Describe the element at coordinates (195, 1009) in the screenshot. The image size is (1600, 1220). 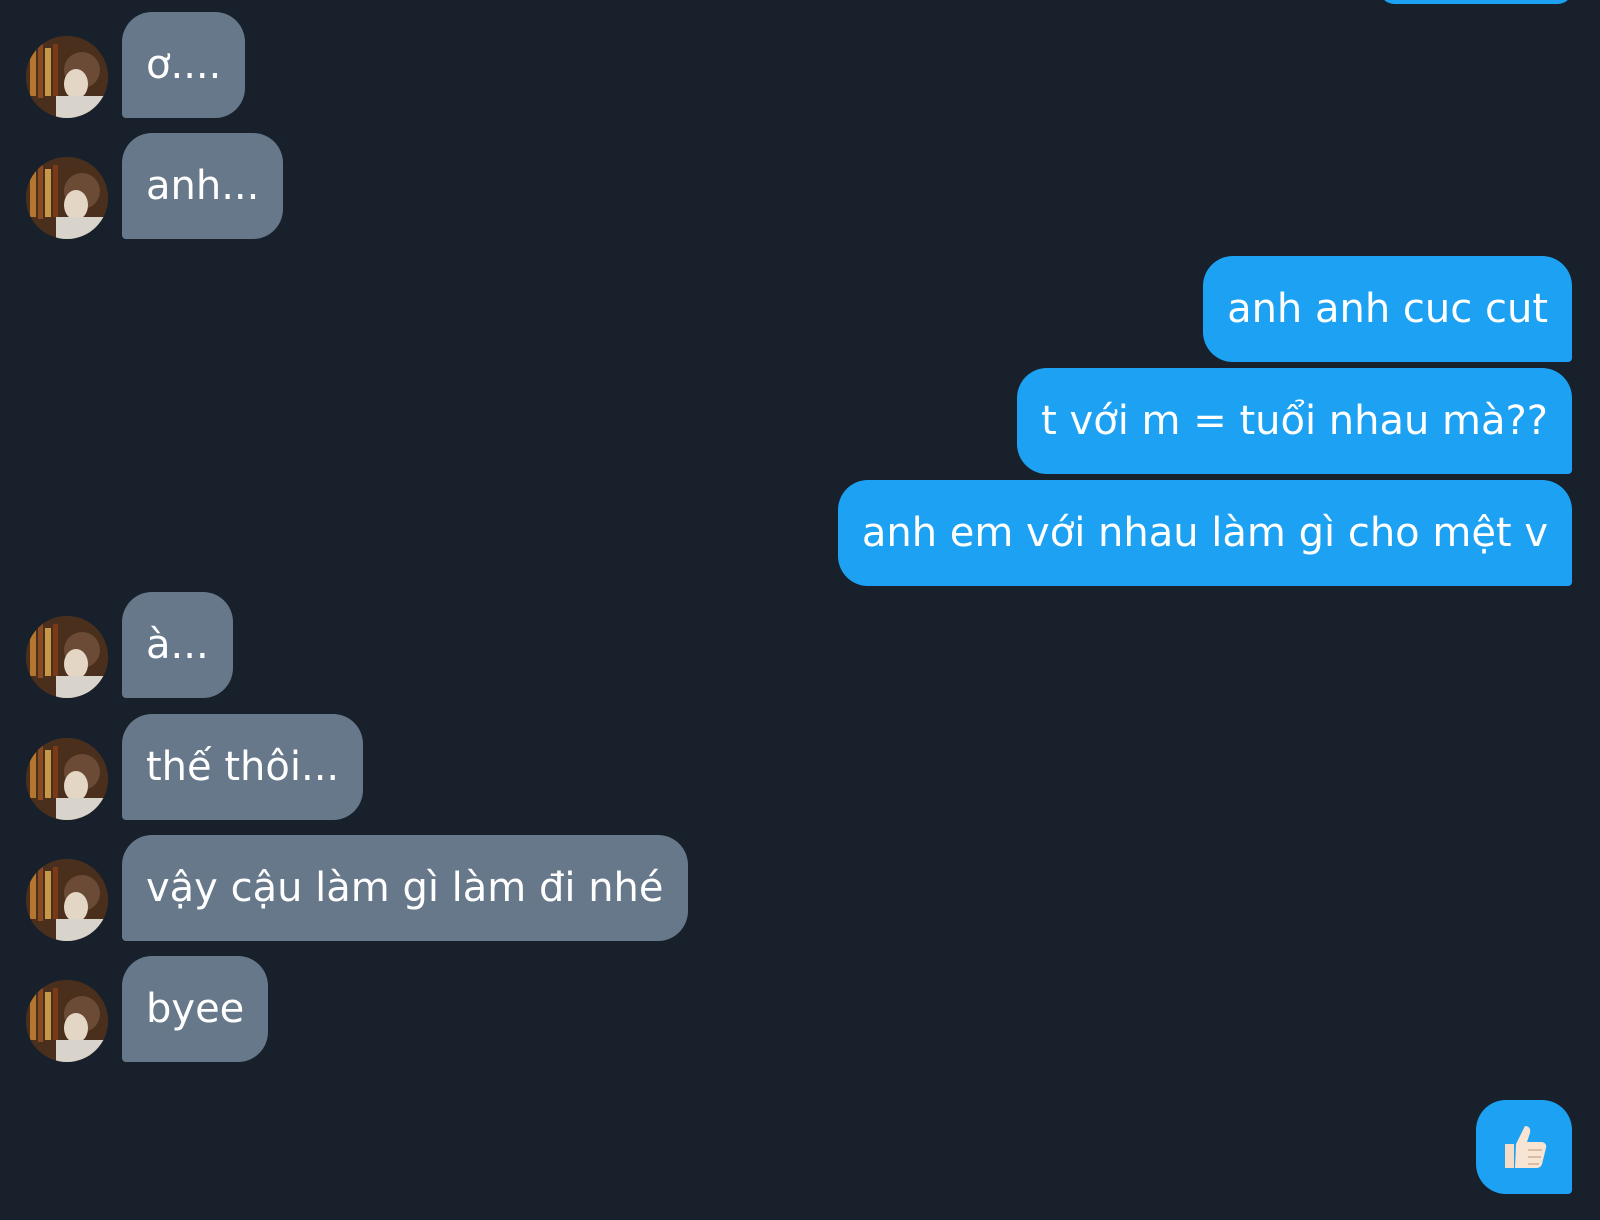
I see `incoming-message-bubble: byee` at that location.